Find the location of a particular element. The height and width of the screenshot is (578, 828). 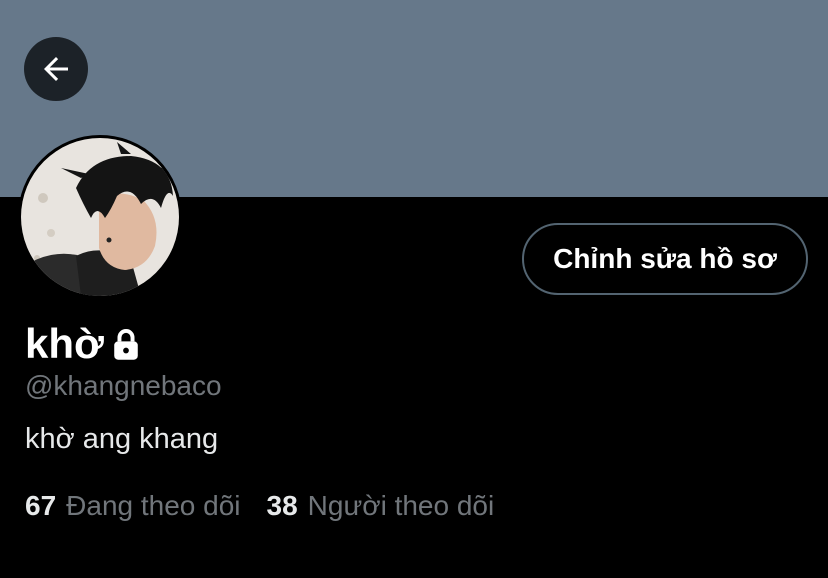

following-link: 67 Đang theo dõi is located at coordinates (133, 506).